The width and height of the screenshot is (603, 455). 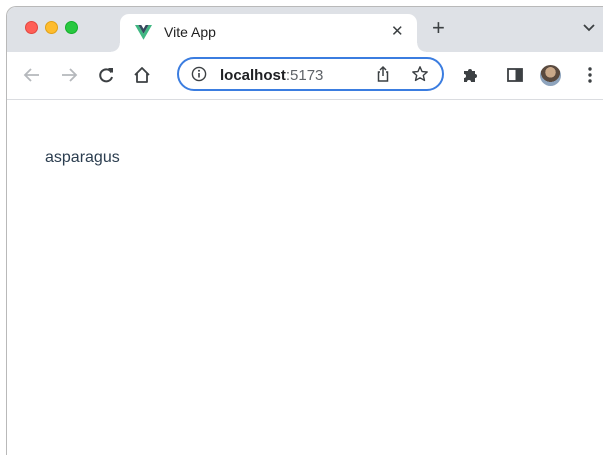 What do you see at coordinates (470, 75) in the screenshot?
I see `extensions-puzzle-icon` at bounding box center [470, 75].